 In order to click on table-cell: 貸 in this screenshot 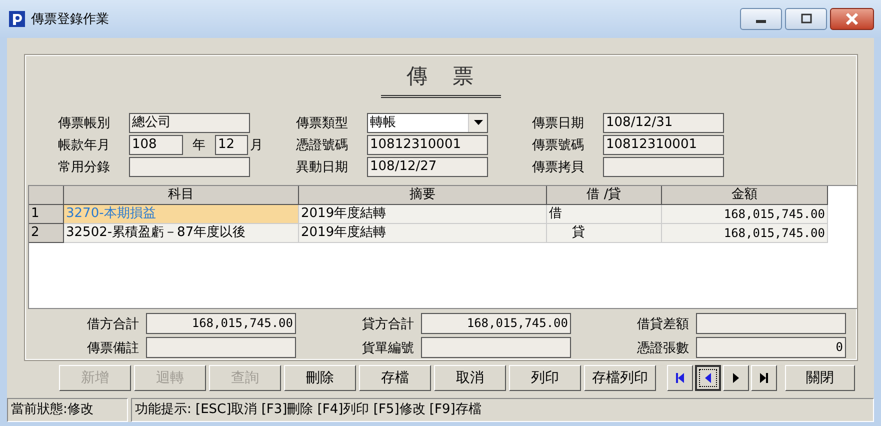, I will do `click(604, 233)`.